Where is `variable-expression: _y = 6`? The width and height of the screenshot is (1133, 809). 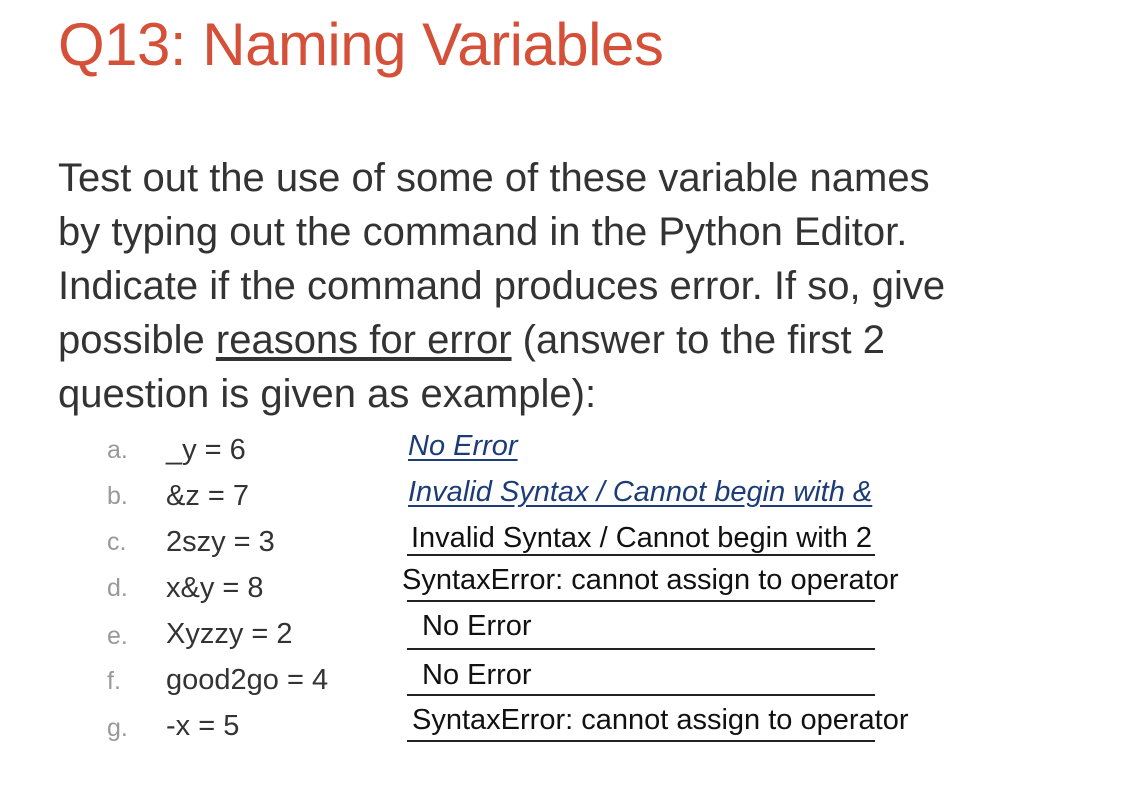
variable-expression: _y = 6 is located at coordinates (206, 450).